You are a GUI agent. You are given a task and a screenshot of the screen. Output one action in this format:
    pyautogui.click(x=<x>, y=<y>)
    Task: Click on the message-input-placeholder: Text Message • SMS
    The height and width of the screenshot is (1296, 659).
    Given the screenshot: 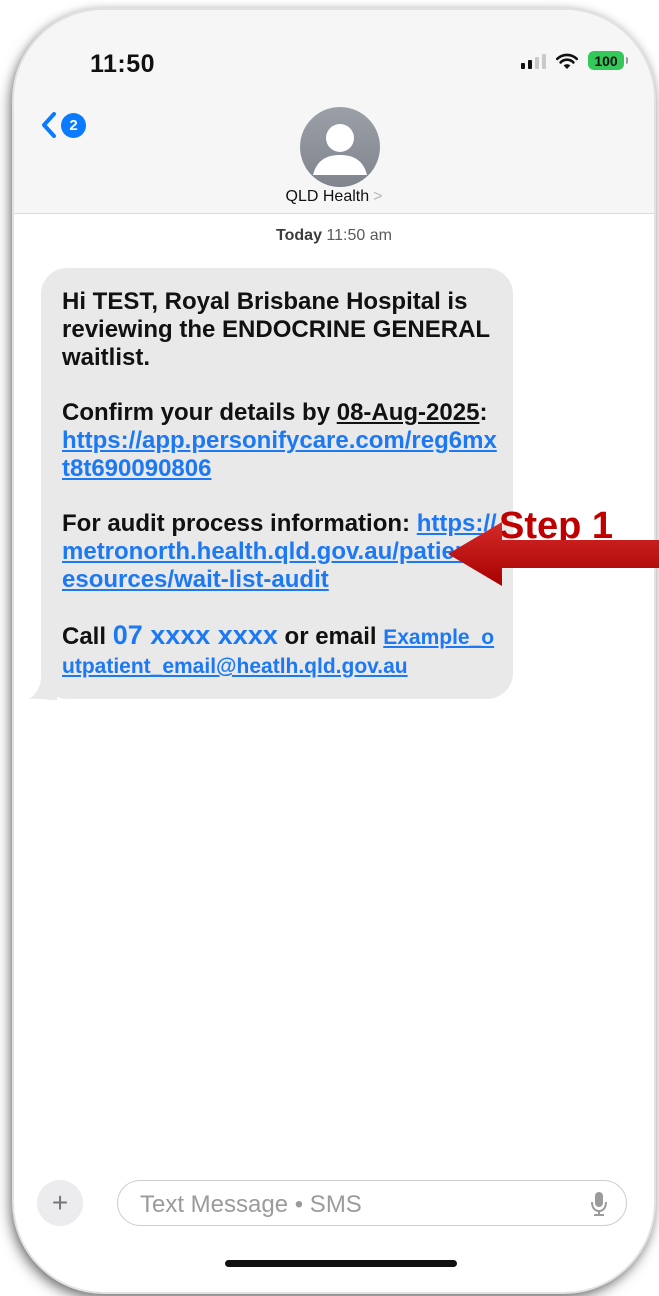 What is the action you would take?
    pyautogui.click(x=251, y=1204)
    